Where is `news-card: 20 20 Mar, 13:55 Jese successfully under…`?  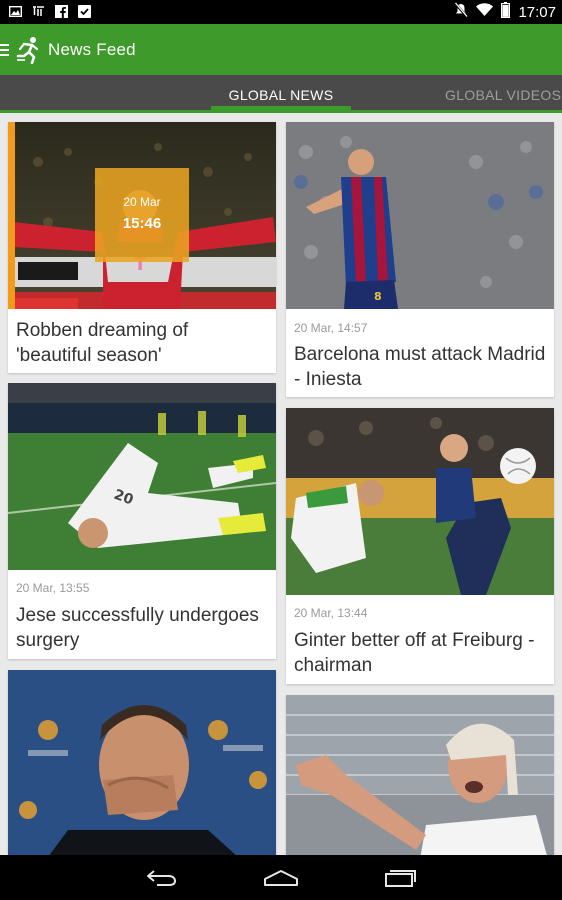
news-card: 20 20 Mar, 13:55 Jese successfully under… is located at coordinates (142, 521).